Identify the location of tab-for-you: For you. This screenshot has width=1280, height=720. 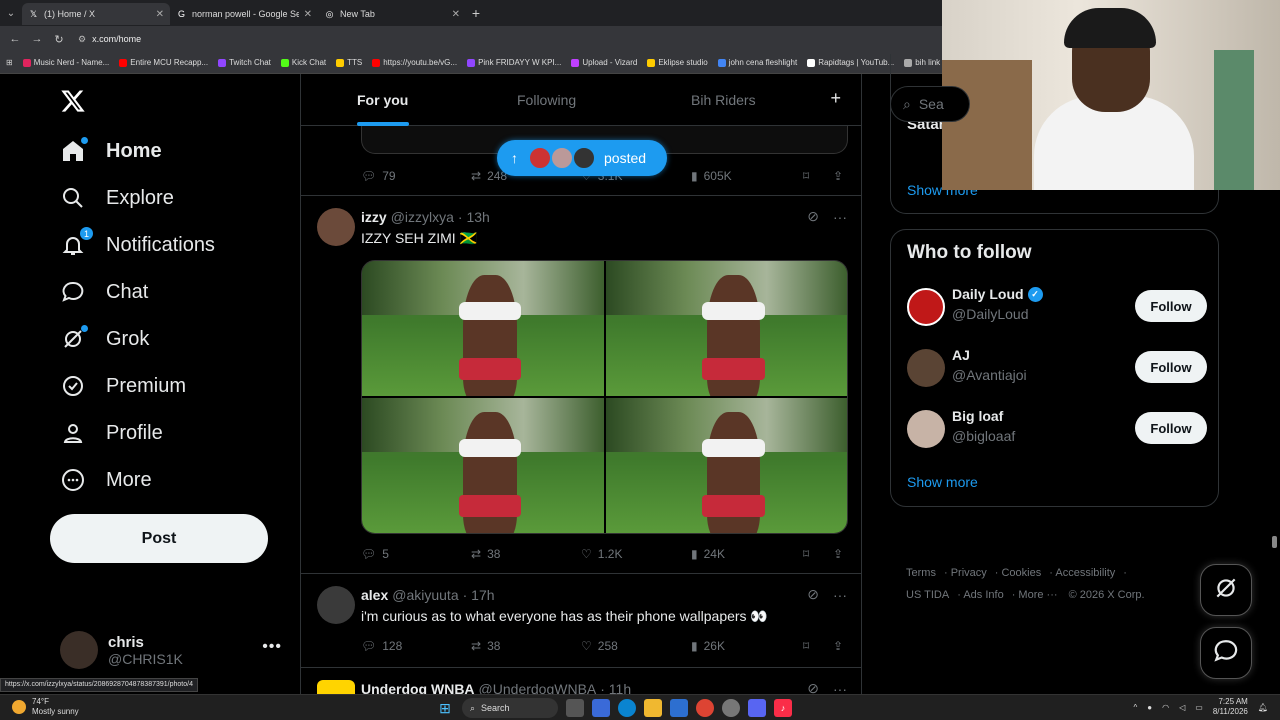
(383, 100).